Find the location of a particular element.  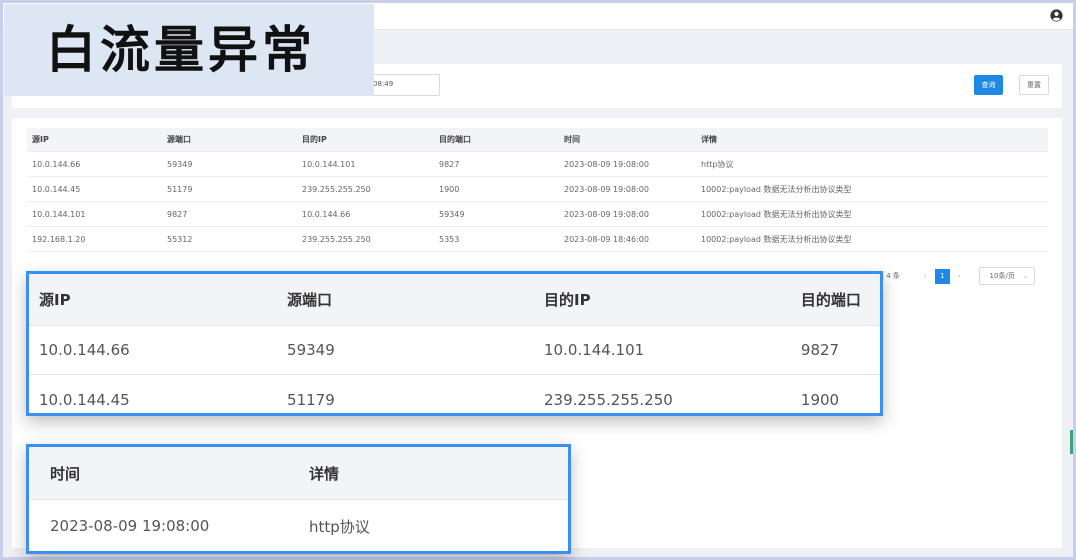

zoom-cell-src-port: 51179 is located at coordinates (311, 399).